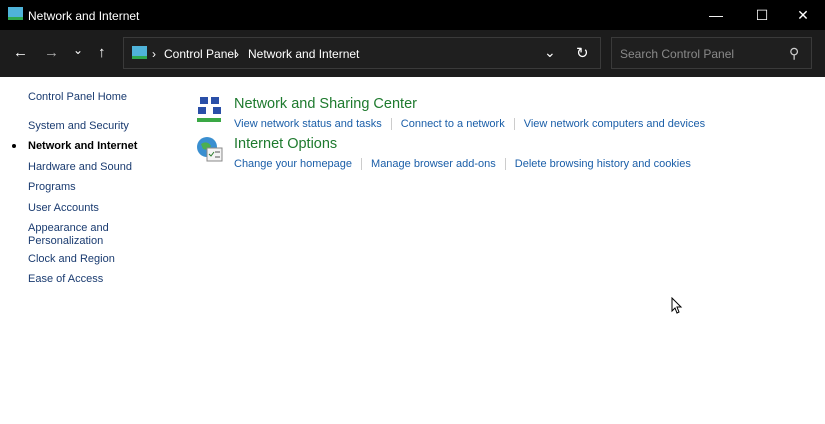 The image size is (825, 424). I want to click on close-button: ✕, so click(802, 15).